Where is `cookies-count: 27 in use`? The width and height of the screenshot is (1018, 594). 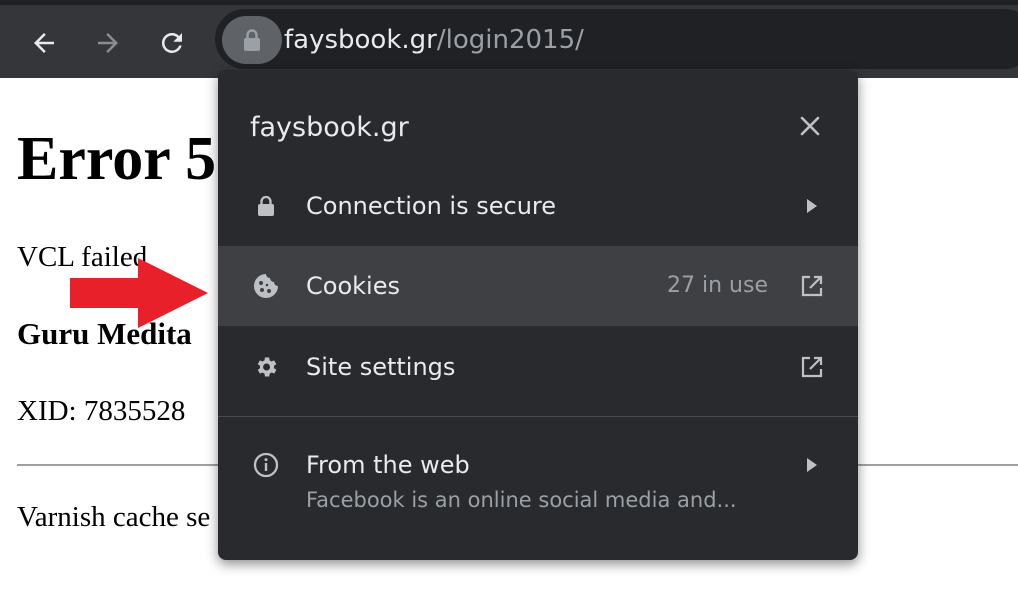 cookies-count: 27 in use is located at coordinates (717, 285).